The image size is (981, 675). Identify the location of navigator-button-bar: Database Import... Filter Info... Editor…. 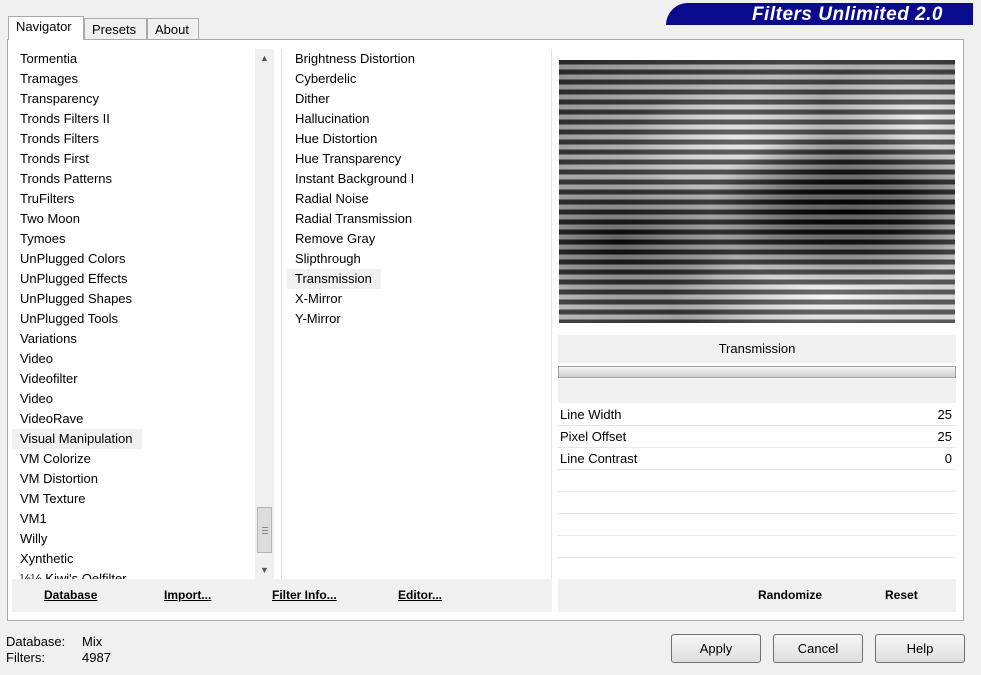
(282, 595).